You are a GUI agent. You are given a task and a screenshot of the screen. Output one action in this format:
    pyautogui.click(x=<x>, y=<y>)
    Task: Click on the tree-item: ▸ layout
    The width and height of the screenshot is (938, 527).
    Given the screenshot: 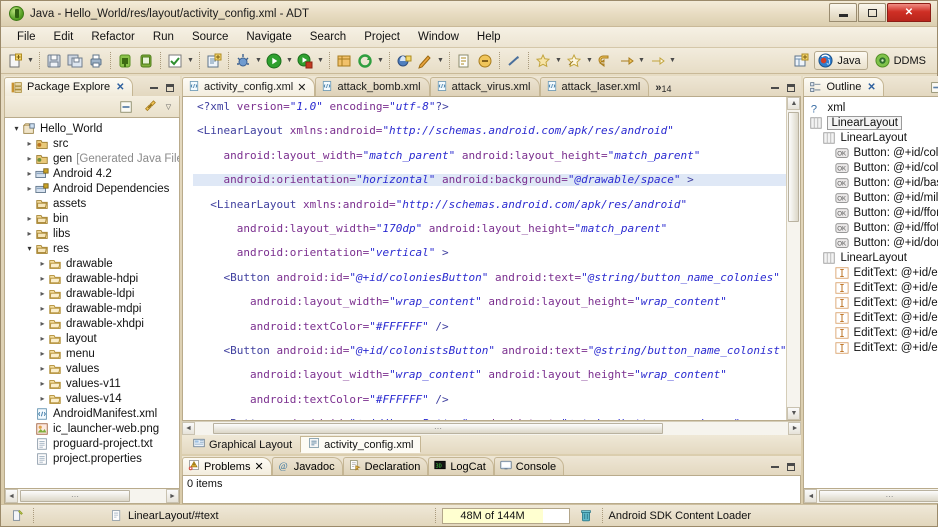 What is the action you would take?
    pyautogui.click(x=93, y=338)
    